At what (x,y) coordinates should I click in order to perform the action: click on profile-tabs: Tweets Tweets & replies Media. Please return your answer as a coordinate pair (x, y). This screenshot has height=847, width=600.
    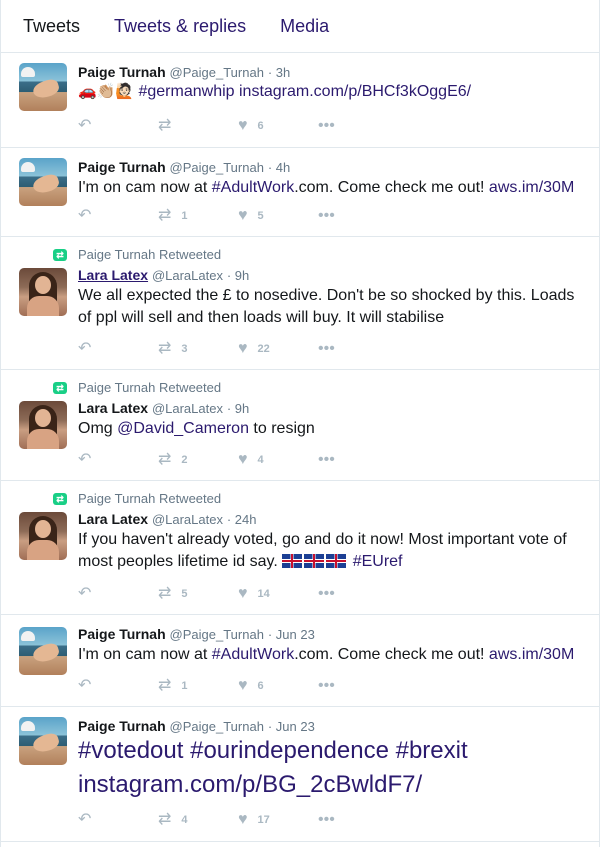
    Looking at the image, I should click on (300, 26).